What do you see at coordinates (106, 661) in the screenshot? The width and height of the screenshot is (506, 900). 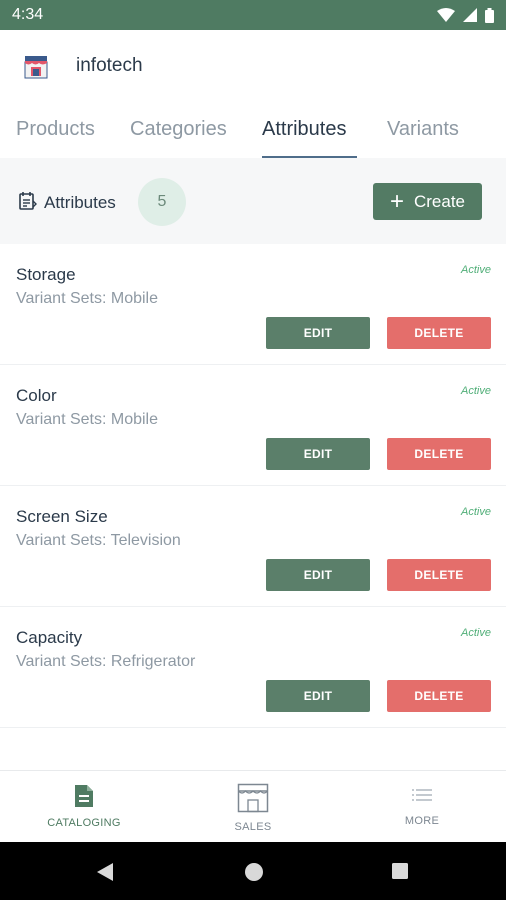 I see `attribute-variant-sets: Variant Sets: Refrigerator` at bounding box center [106, 661].